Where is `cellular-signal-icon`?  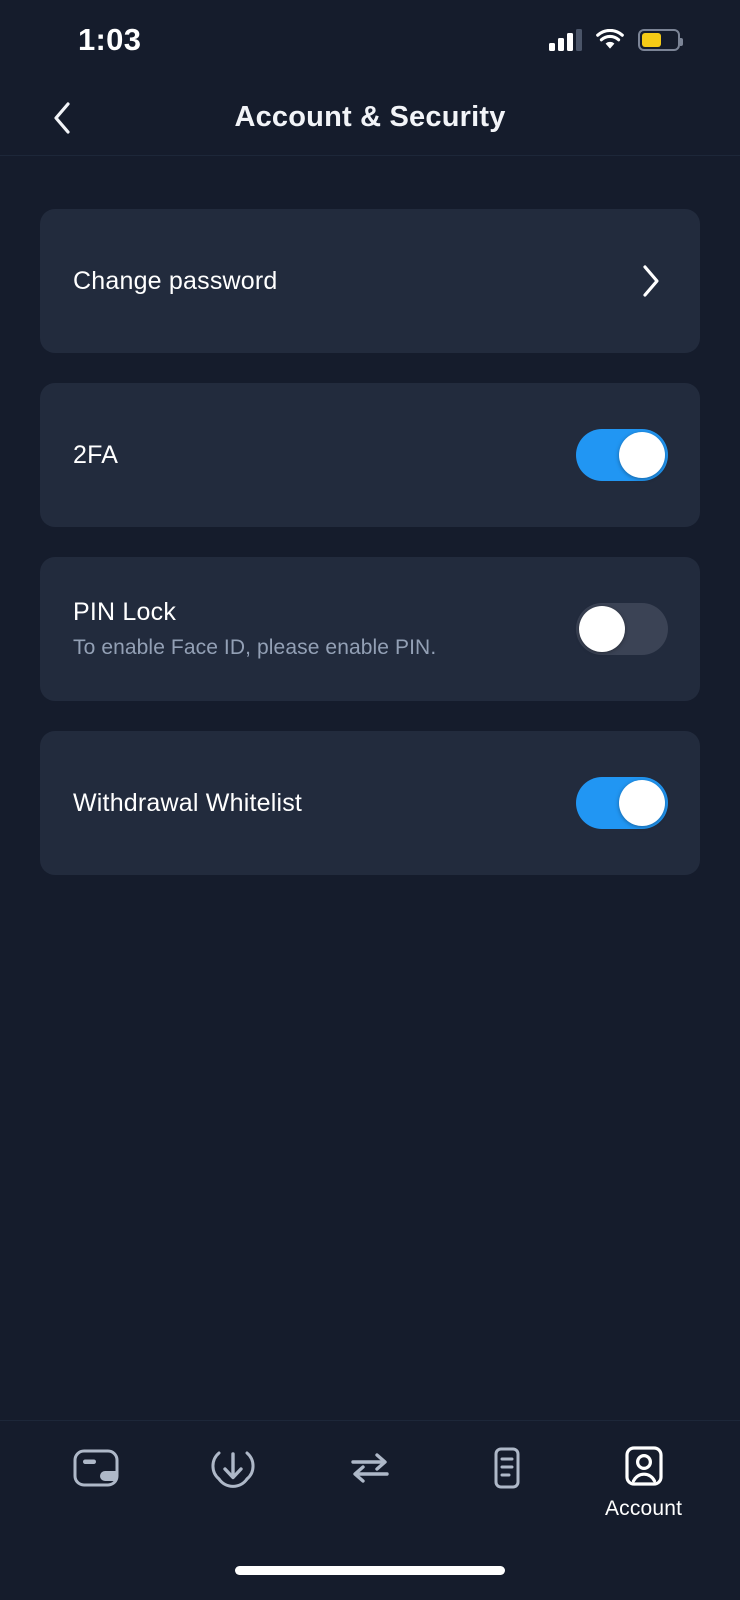
cellular-signal-icon is located at coordinates (565, 40).